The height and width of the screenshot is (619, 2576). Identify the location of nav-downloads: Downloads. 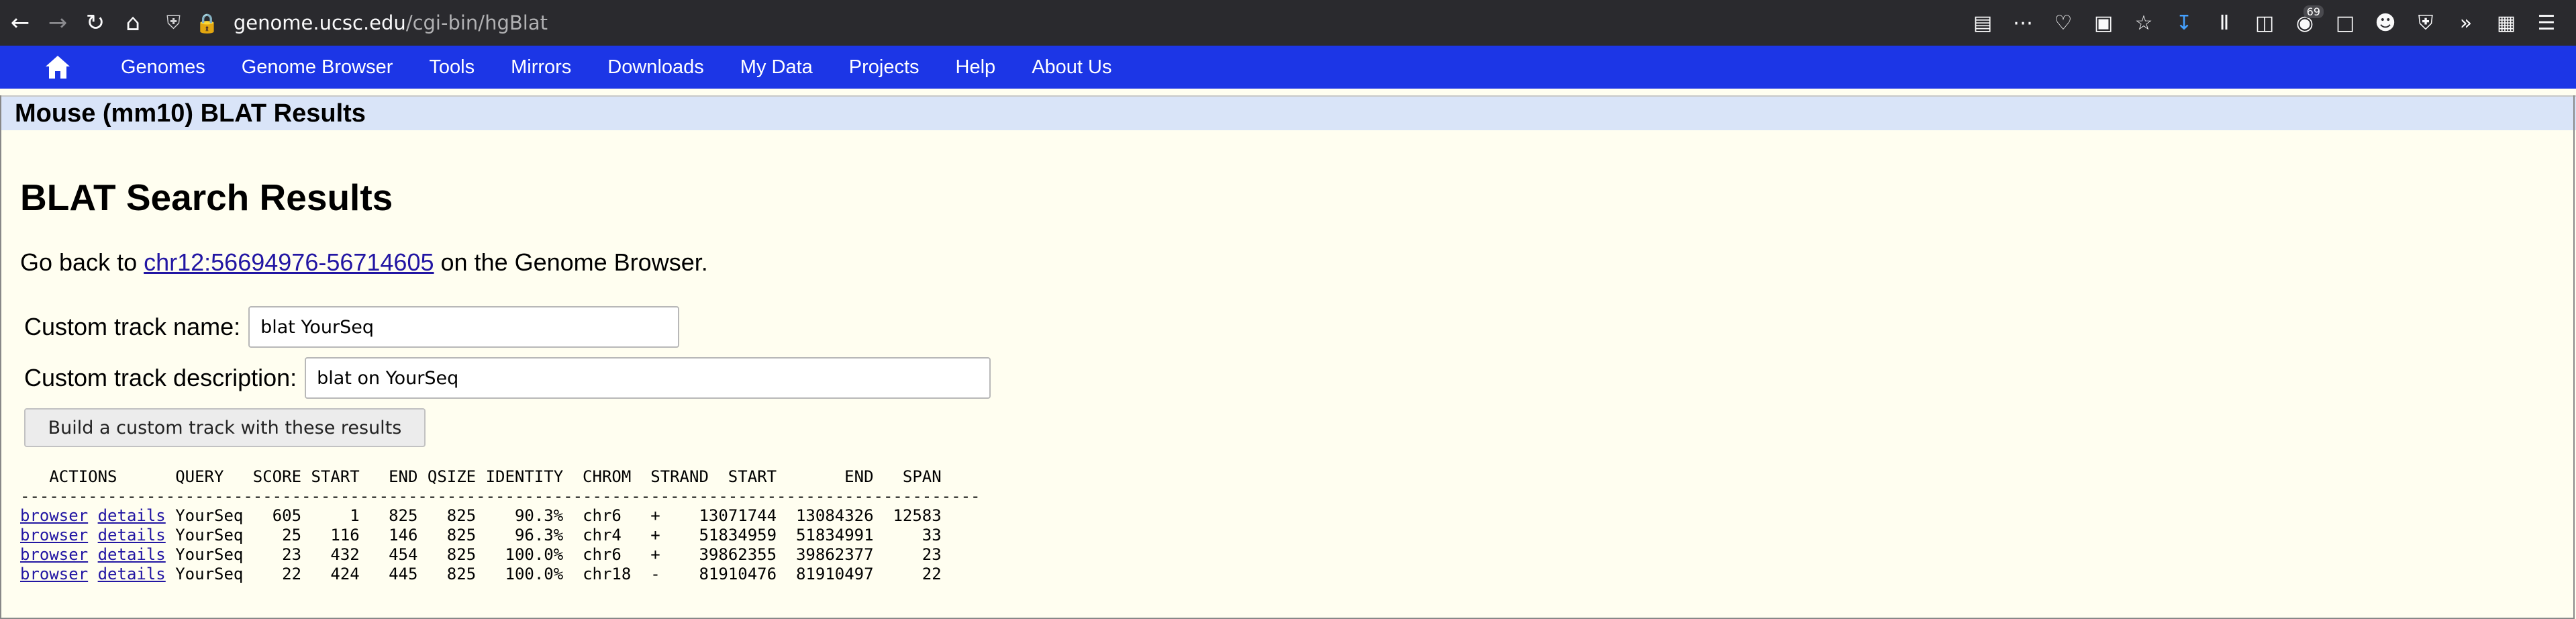
(655, 67).